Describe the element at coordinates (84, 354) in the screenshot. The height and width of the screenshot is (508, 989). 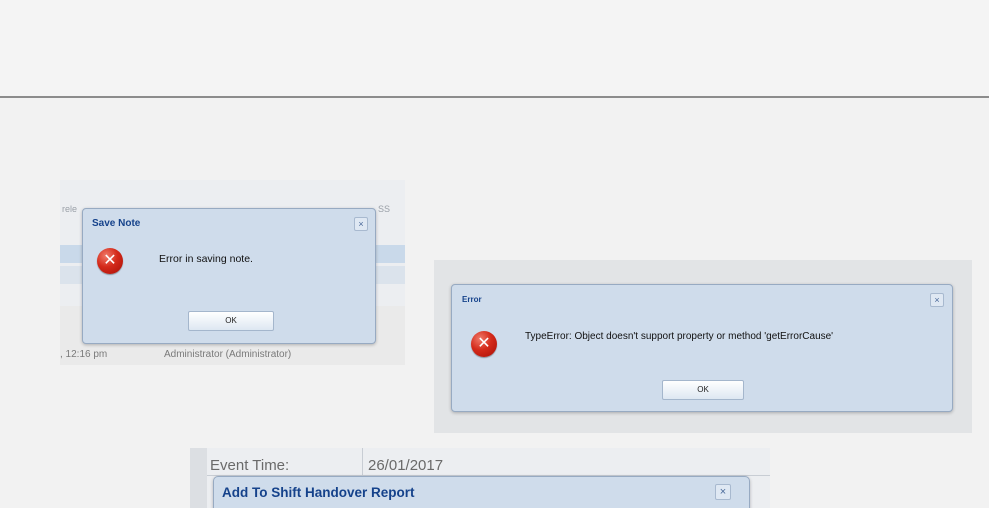
I see `note-time: , 12:16 pm` at that location.